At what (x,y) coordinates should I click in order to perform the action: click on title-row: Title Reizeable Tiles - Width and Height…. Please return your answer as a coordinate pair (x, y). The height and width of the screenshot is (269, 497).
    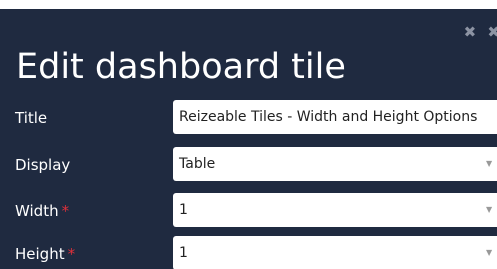
    Looking at the image, I should click on (248, 117).